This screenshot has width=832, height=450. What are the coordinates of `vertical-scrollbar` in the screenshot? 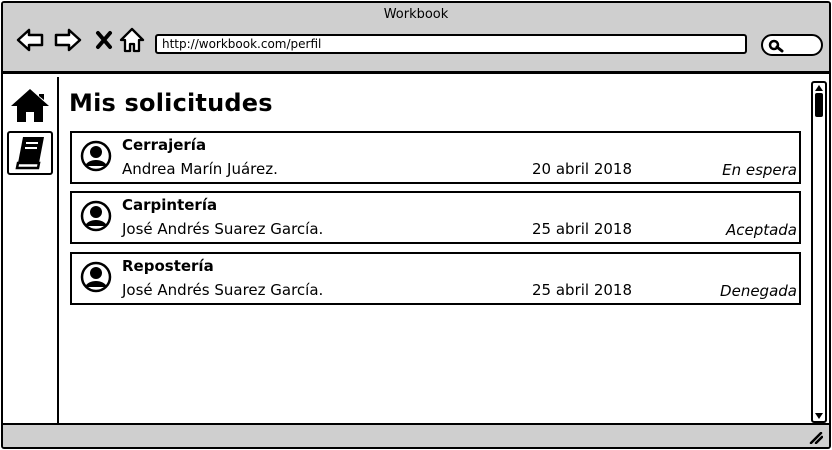 It's located at (819, 252).